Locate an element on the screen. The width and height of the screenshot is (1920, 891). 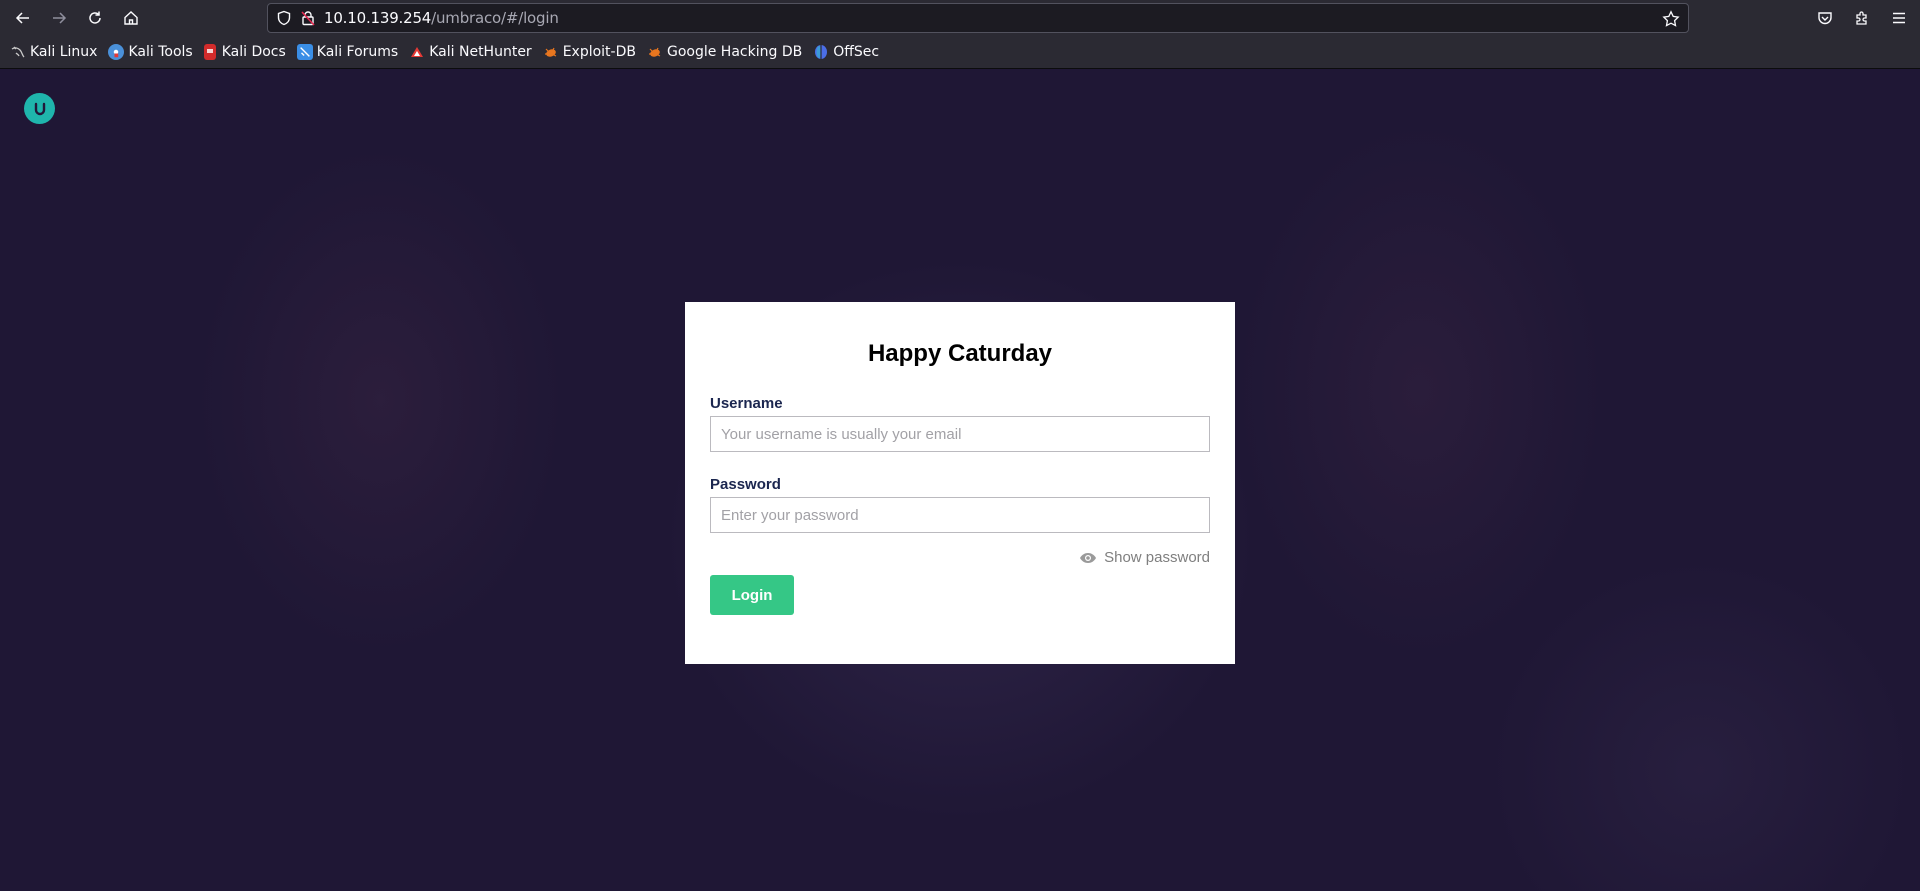
umbraco-u-icon is located at coordinates (39, 108).